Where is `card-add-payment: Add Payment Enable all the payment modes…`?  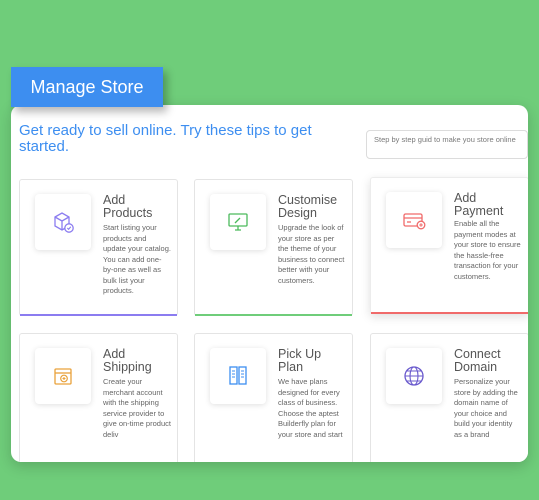 card-add-payment: Add Payment Enable all the payment modes… is located at coordinates (449, 245).